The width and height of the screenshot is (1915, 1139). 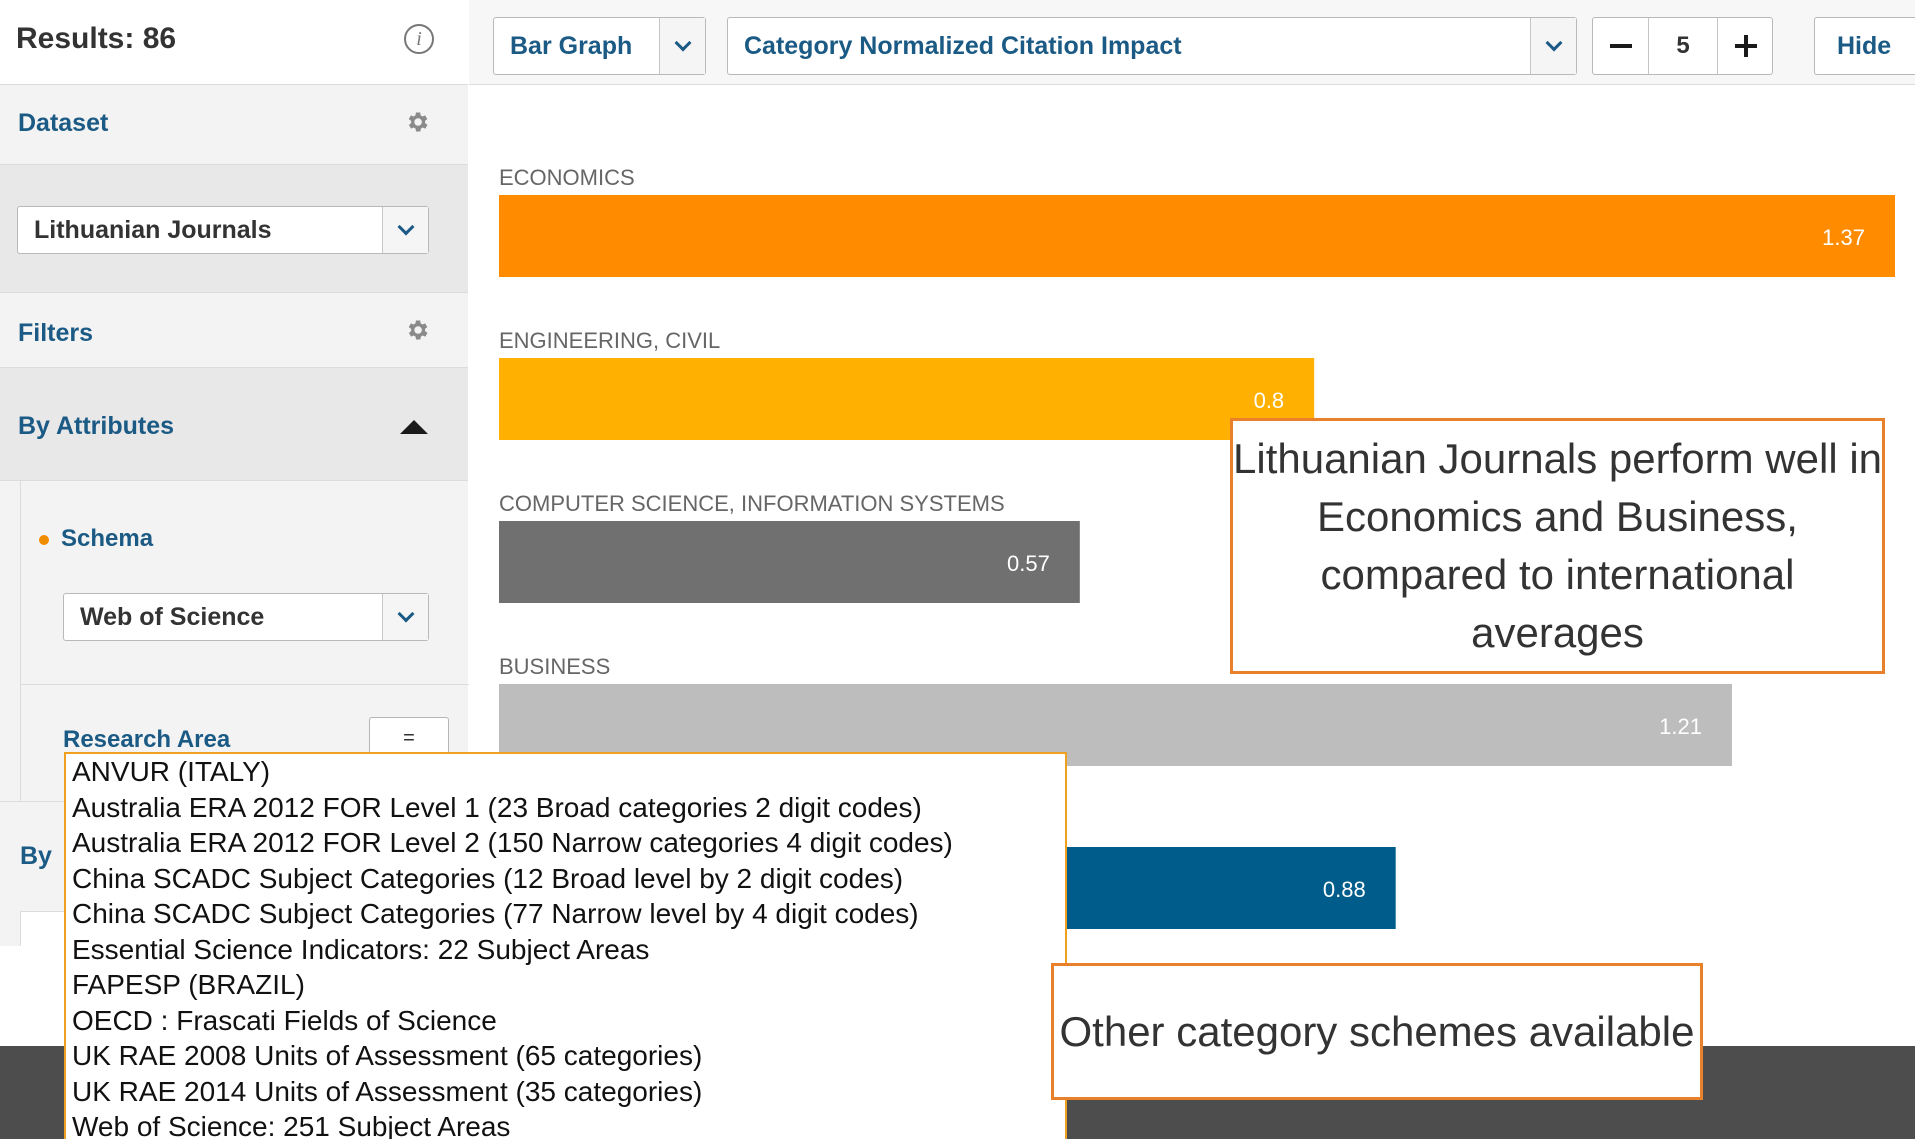 I want to click on bar-value-label: 0.8, so click(x=1269, y=400).